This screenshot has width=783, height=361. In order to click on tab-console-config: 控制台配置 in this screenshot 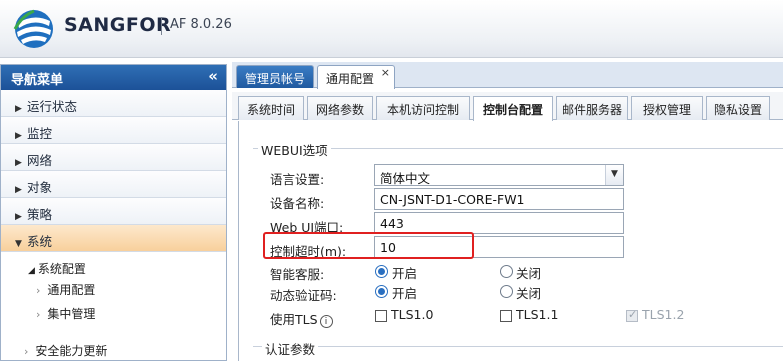, I will do `click(513, 108)`.